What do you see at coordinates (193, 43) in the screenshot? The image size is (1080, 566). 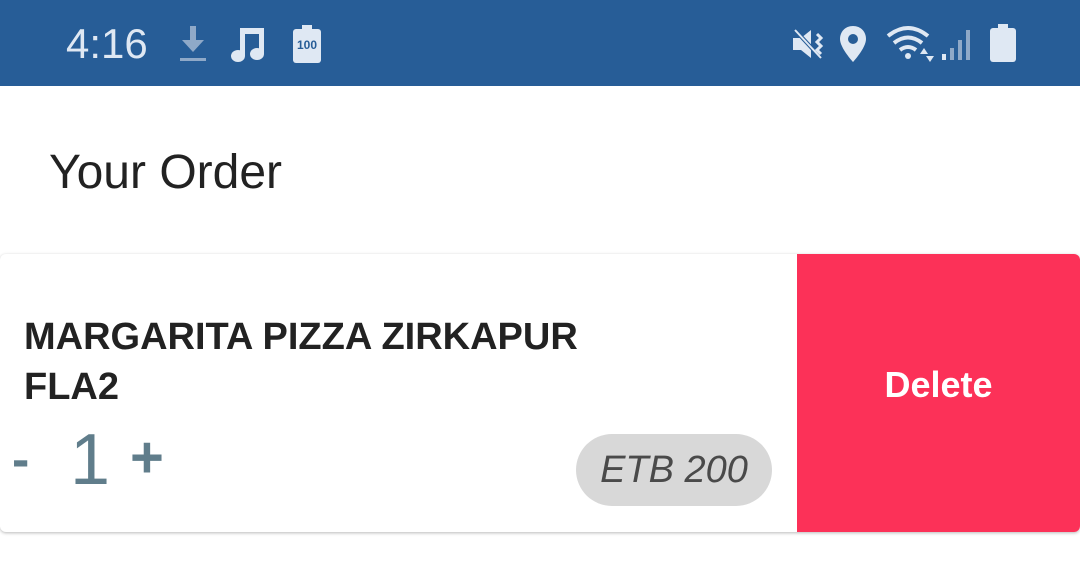 I see `download-icon` at bounding box center [193, 43].